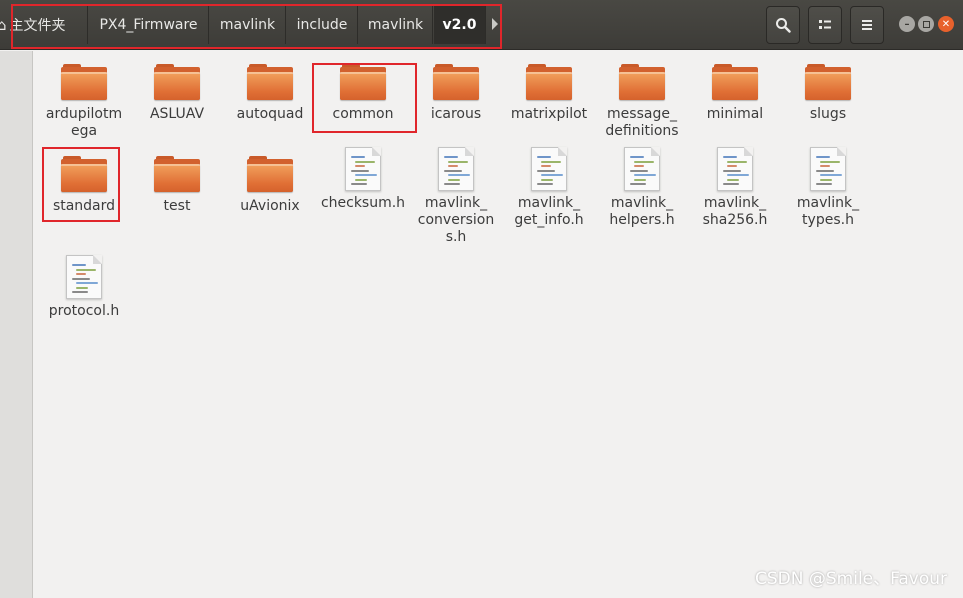 This screenshot has width=963, height=598. I want to click on minimize-button: –, so click(907, 24).